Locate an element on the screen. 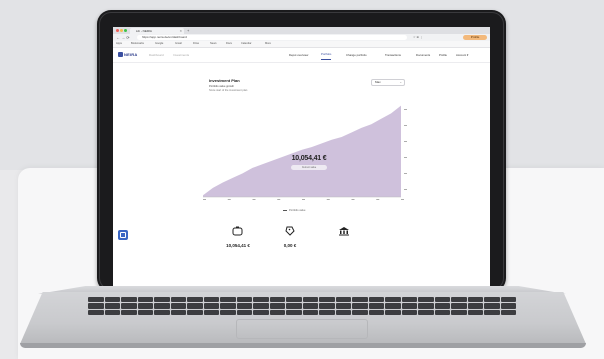  stat-value: 10,054,41 € is located at coordinates (238, 245).